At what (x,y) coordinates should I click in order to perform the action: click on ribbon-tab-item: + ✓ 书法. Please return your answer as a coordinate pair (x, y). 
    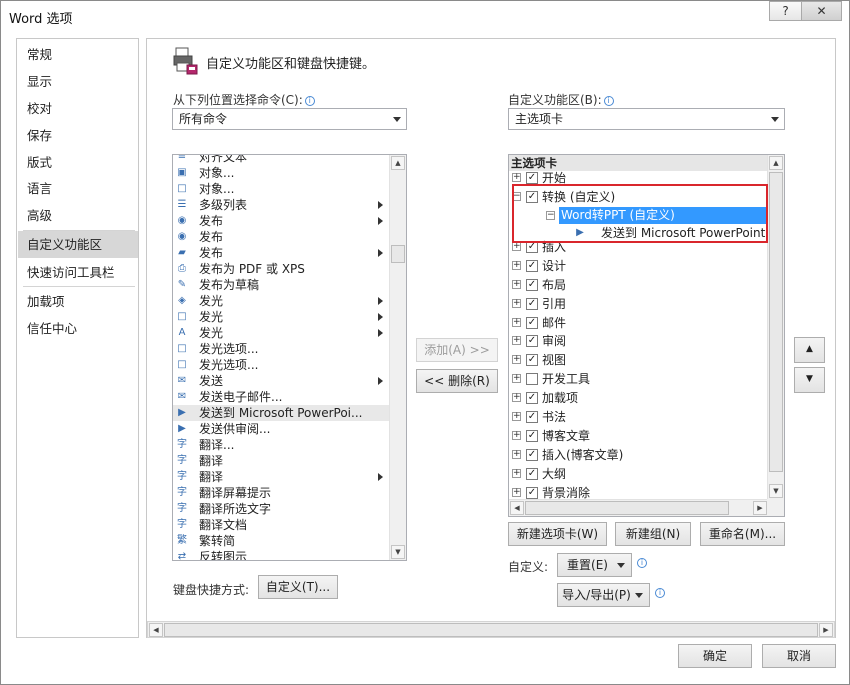
    Looking at the image, I should click on (638, 417).